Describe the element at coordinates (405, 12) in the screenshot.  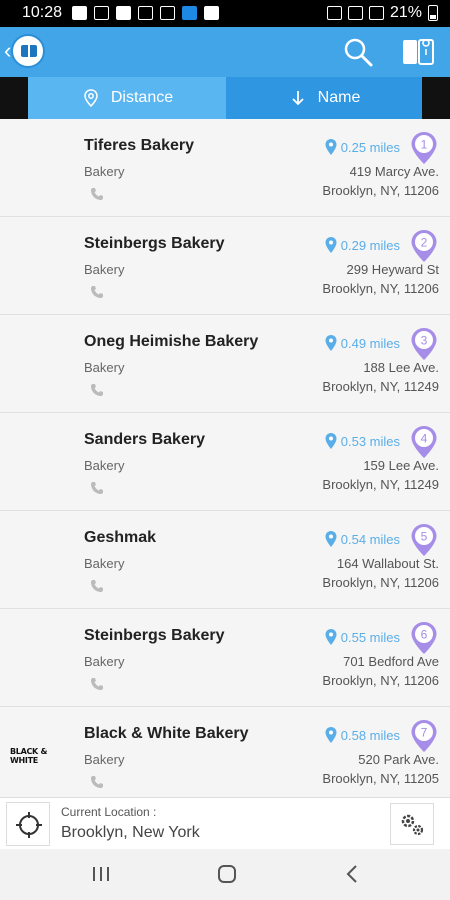
I see `battery-percent: 21%` at that location.